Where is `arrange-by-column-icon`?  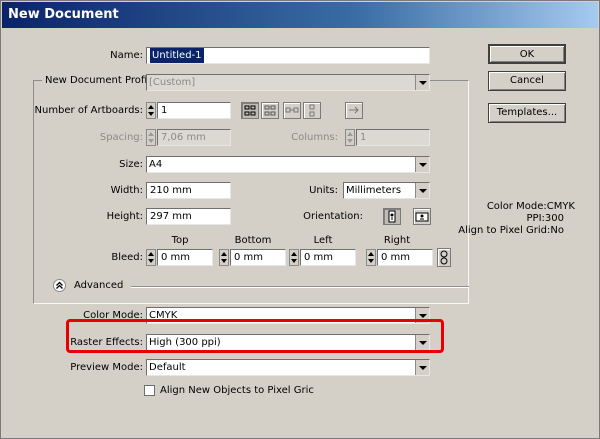
arrange-by-column-icon is located at coordinates (312, 110).